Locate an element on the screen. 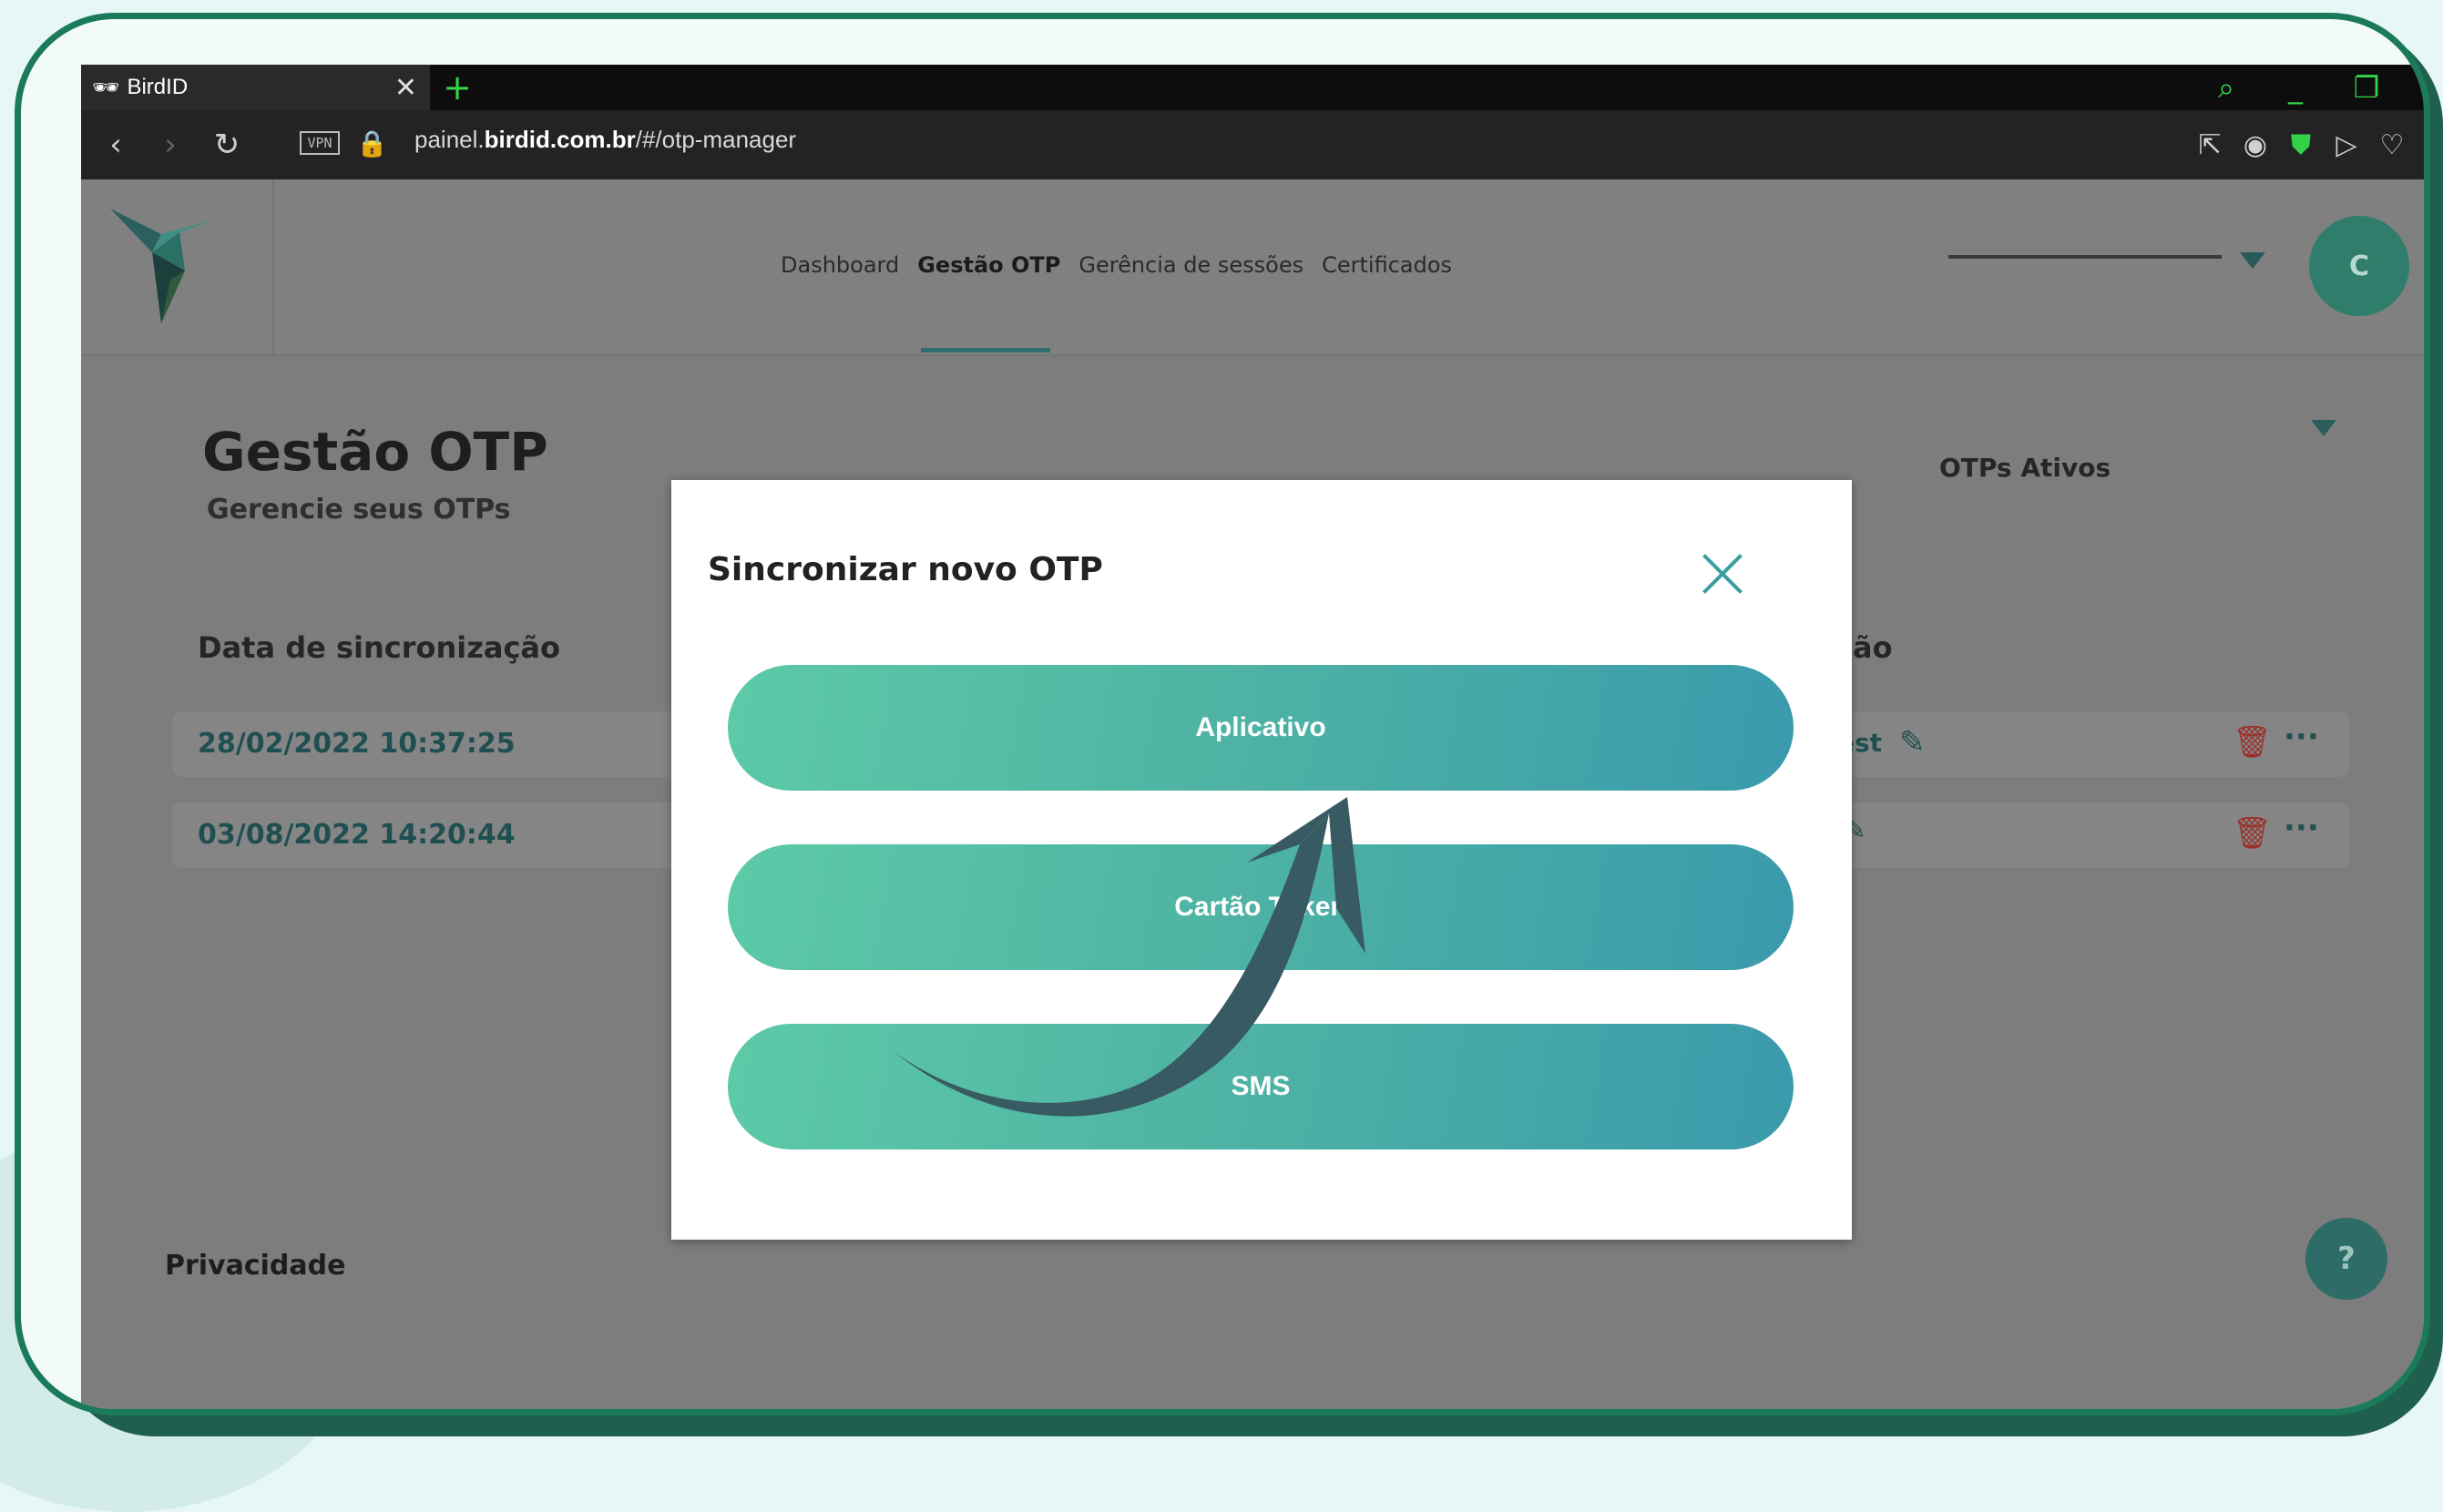 The image size is (2443, 1512). nav-dashboard: Dashboard is located at coordinates (840, 265).